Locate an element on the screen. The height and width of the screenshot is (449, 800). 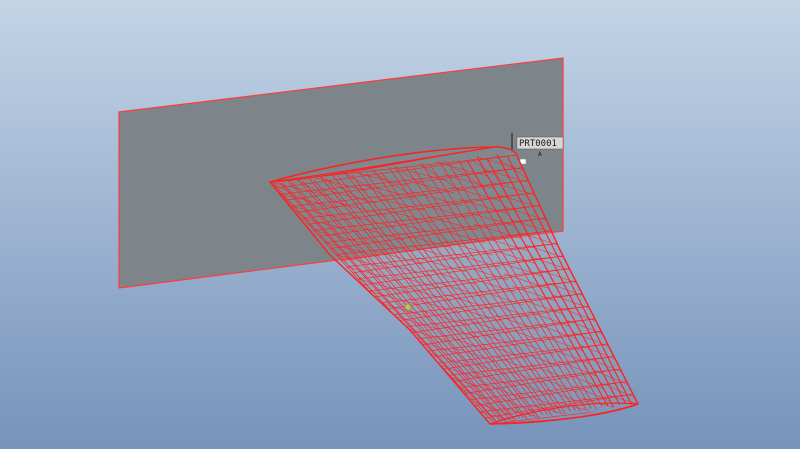
csys-label: PRT0001 is located at coordinates (538, 144).